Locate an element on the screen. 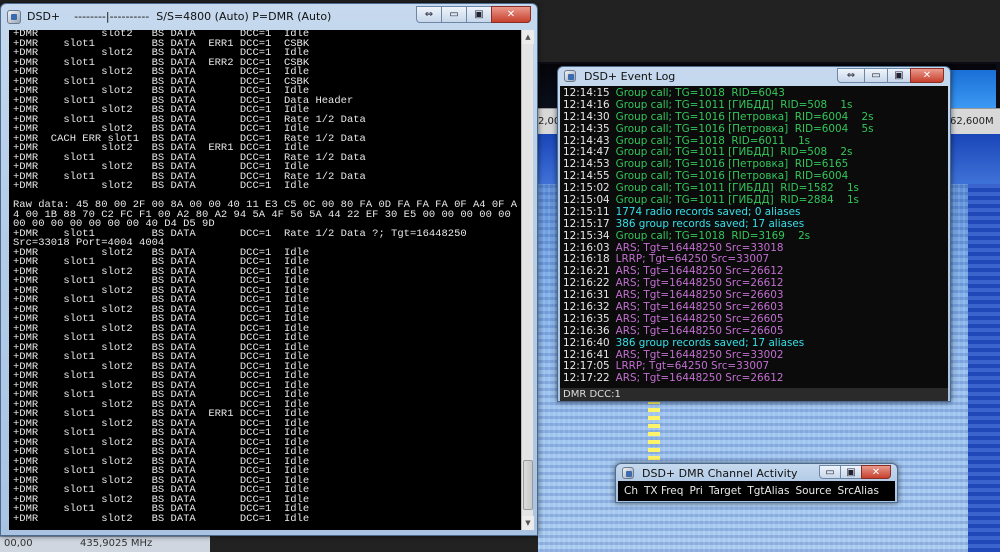 The height and width of the screenshot is (552, 1000). log-entry-message: ARS; Tgt=16448250 Src=33002 is located at coordinates (699, 354).